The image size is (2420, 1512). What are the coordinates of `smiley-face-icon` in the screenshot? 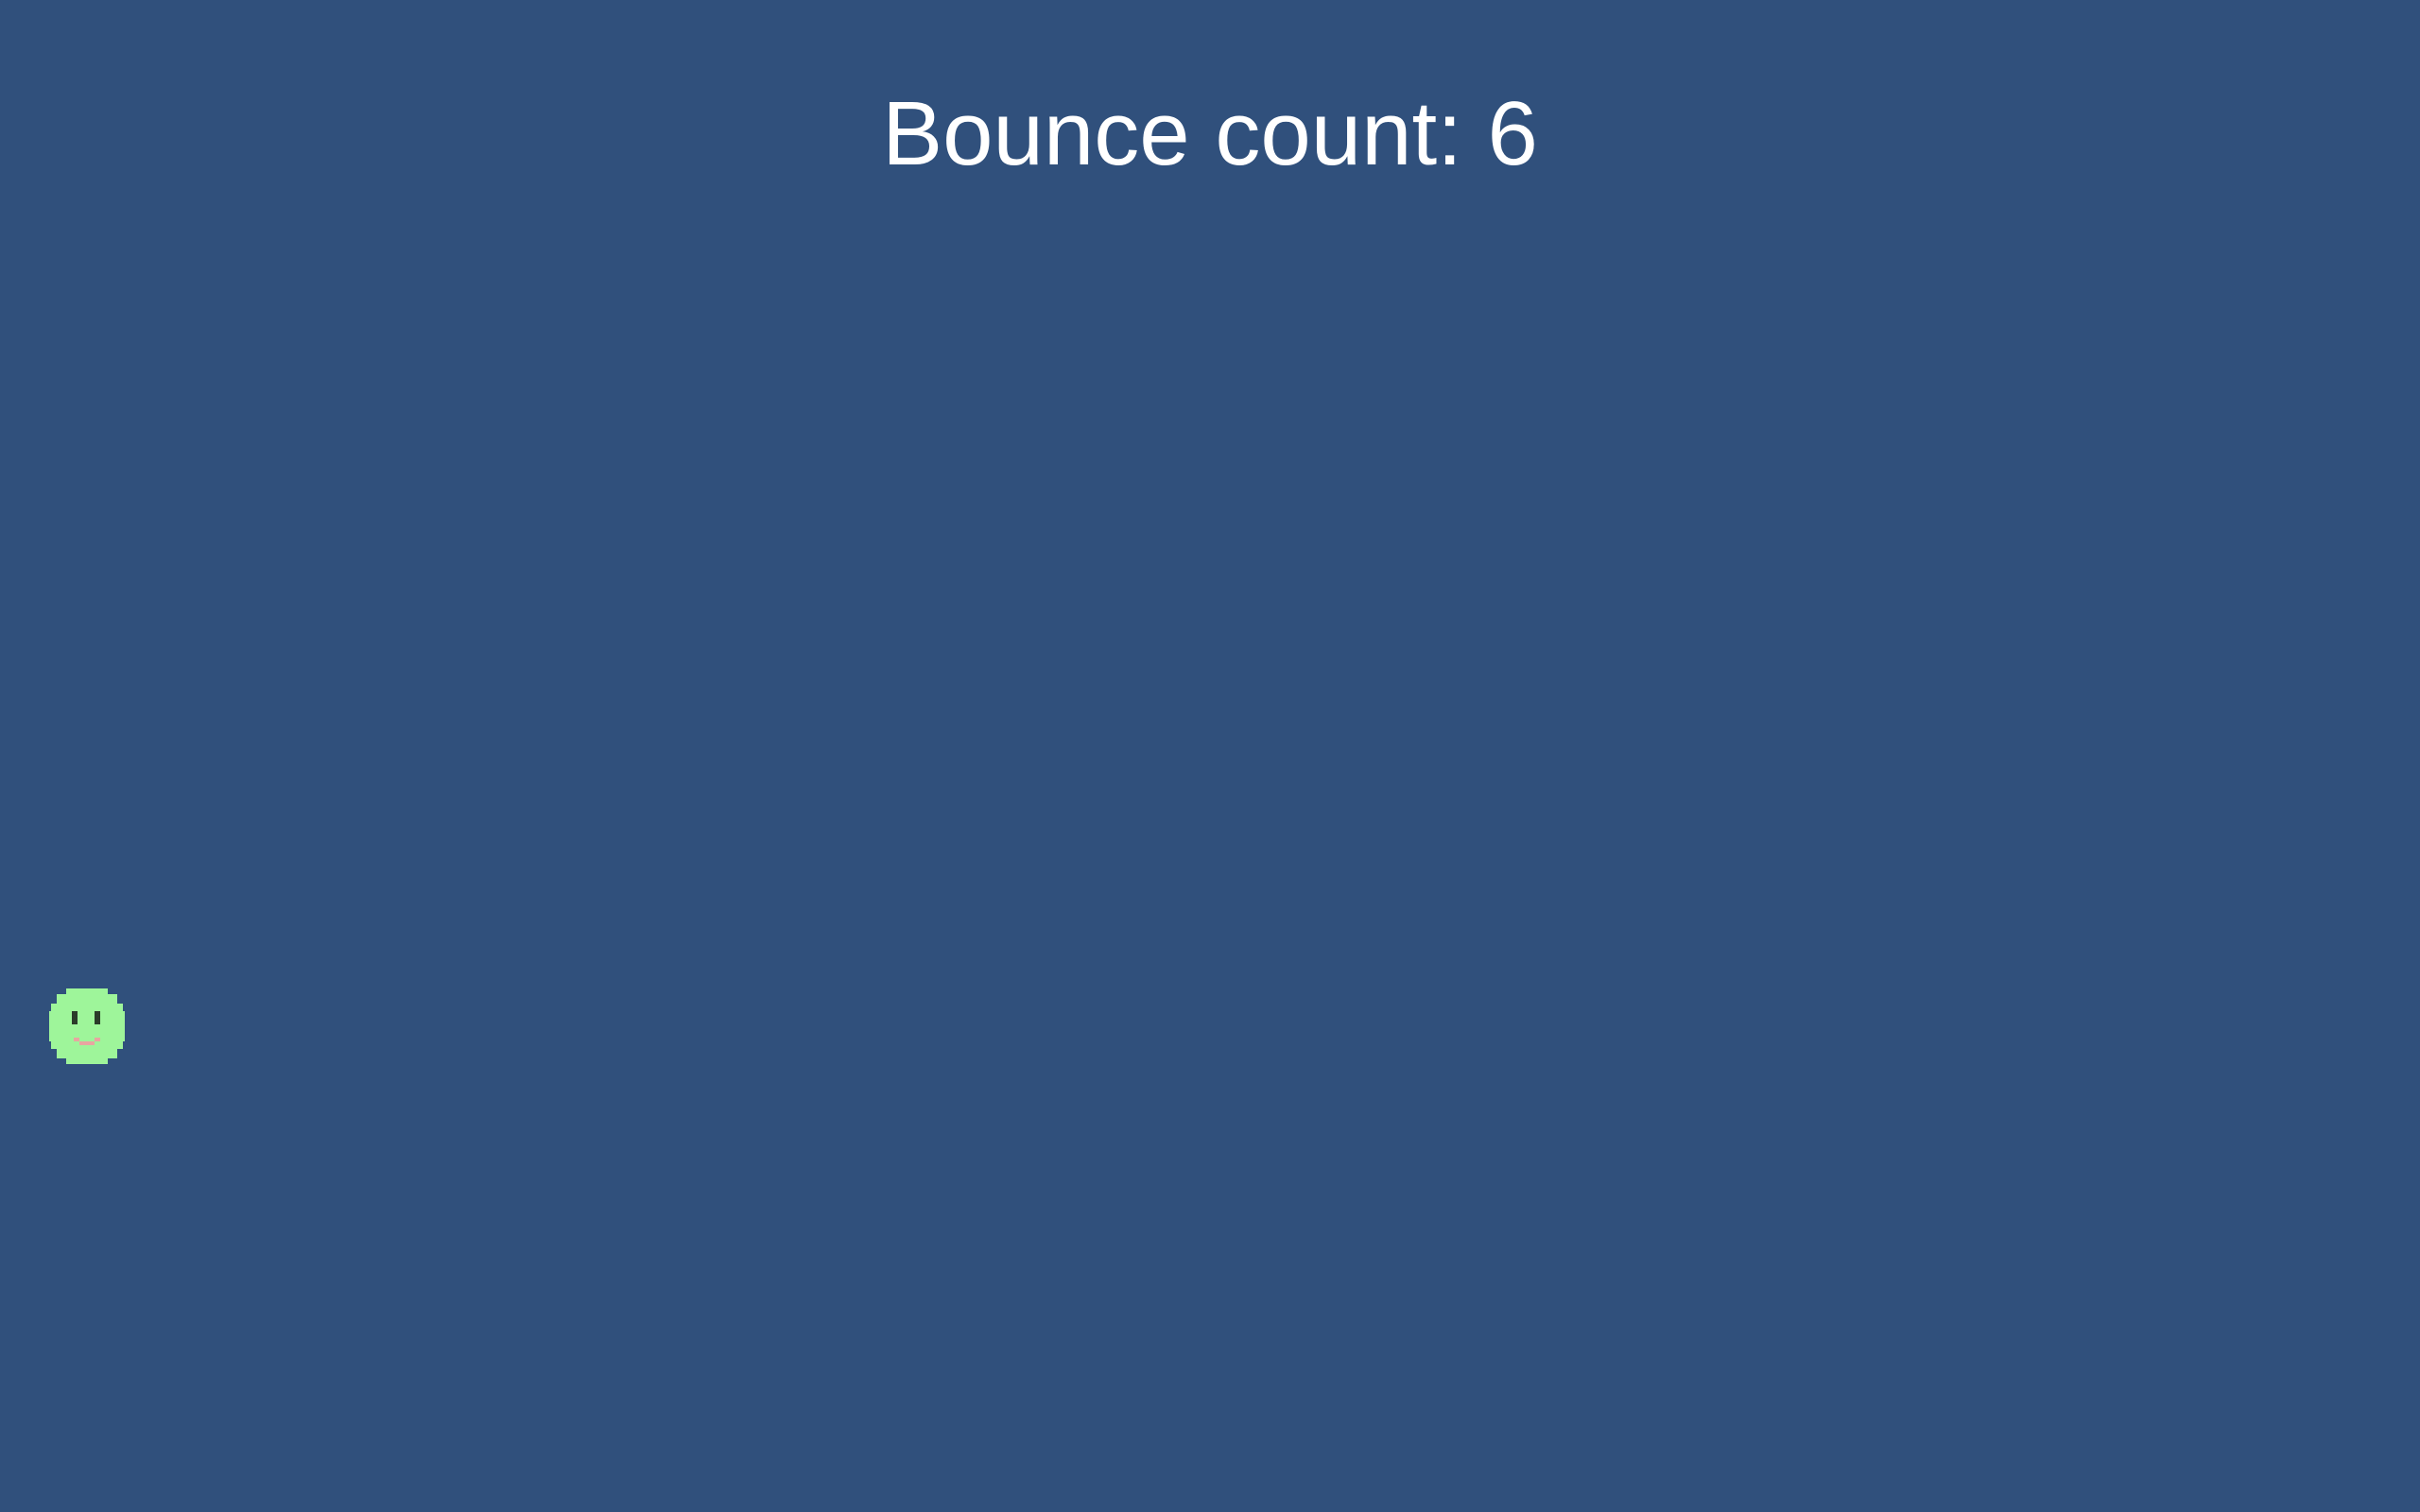 It's located at (87, 1026).